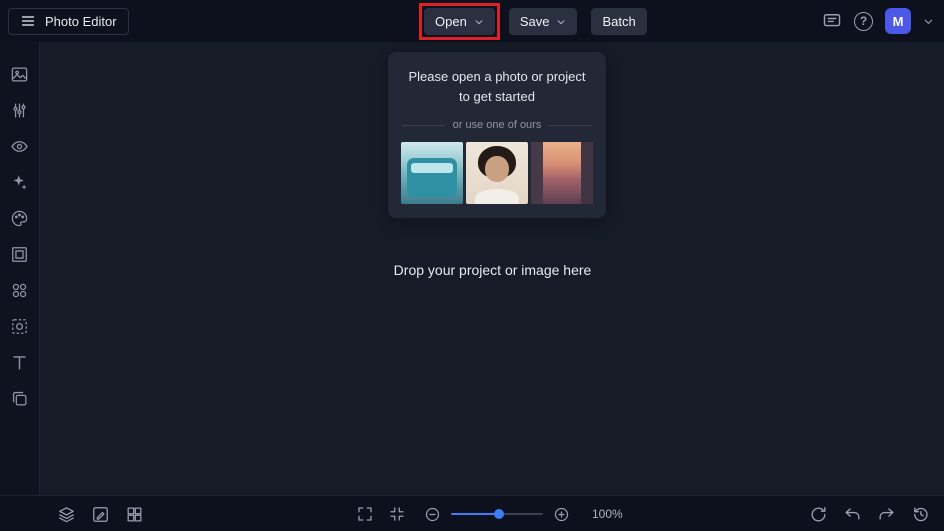  I want to click on app-title: Photo Editor, so click(81, 21).